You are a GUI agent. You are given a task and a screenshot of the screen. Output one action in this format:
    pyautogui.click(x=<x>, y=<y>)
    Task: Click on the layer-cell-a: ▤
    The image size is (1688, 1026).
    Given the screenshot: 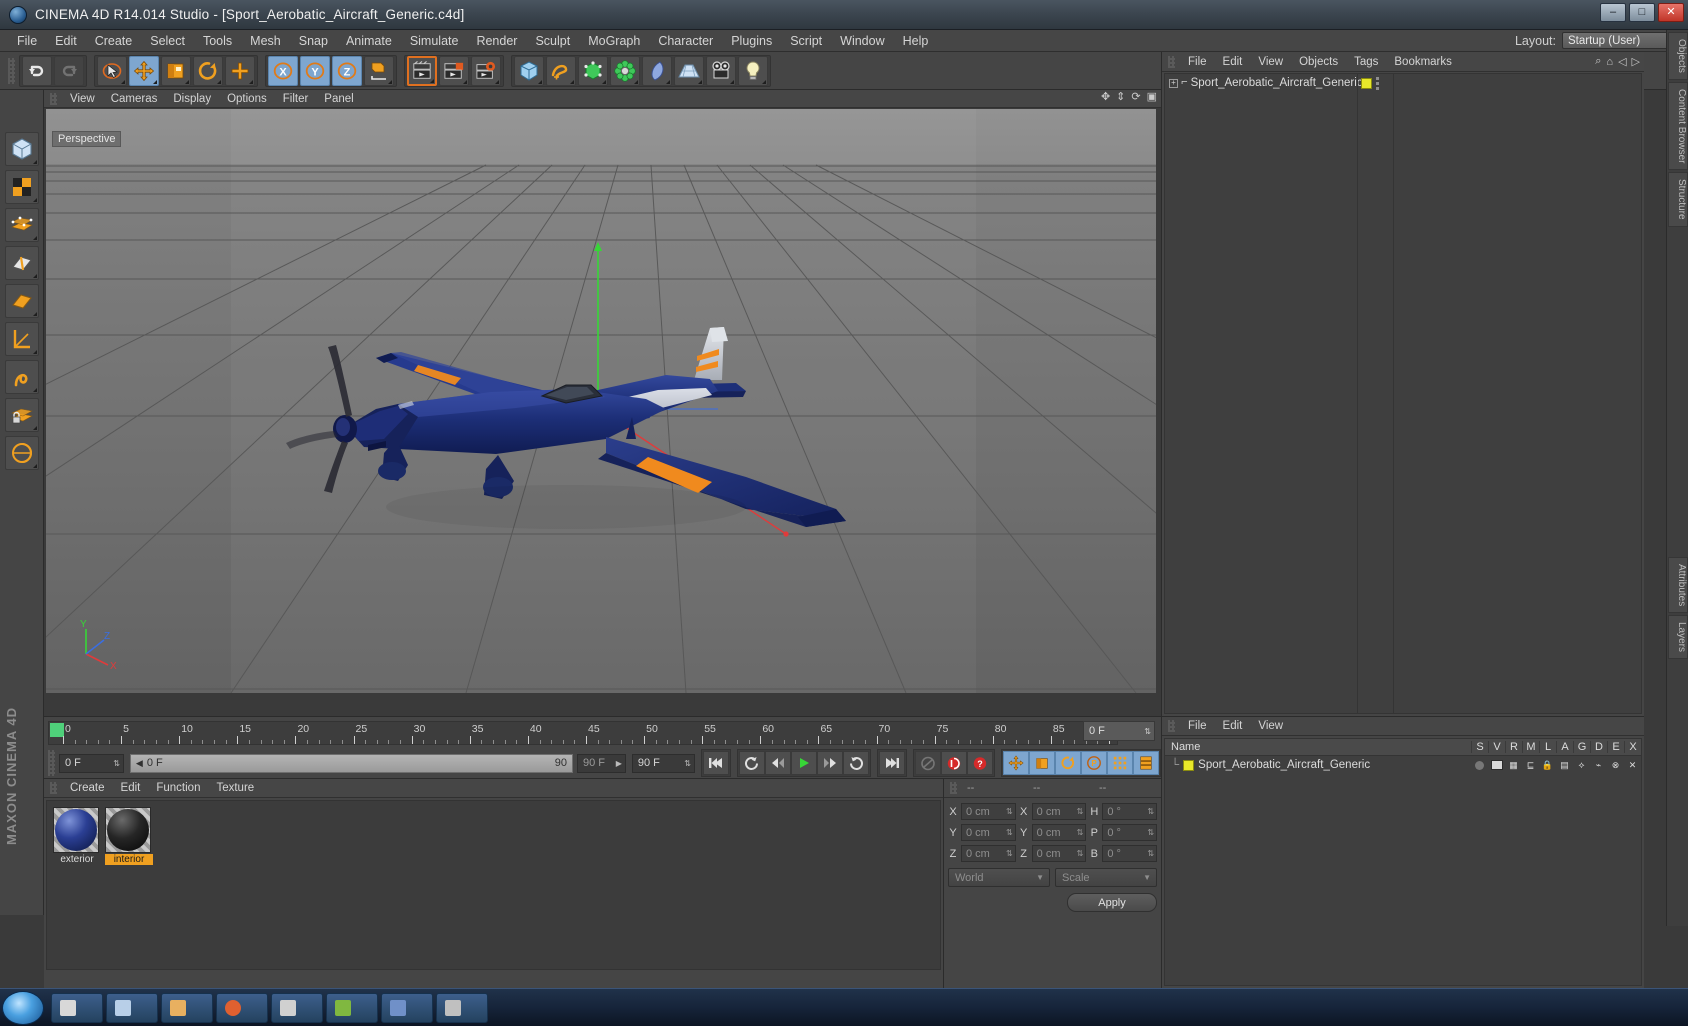 What is the action you would take?
    pyautogui.click(x=1564, y=765)
    